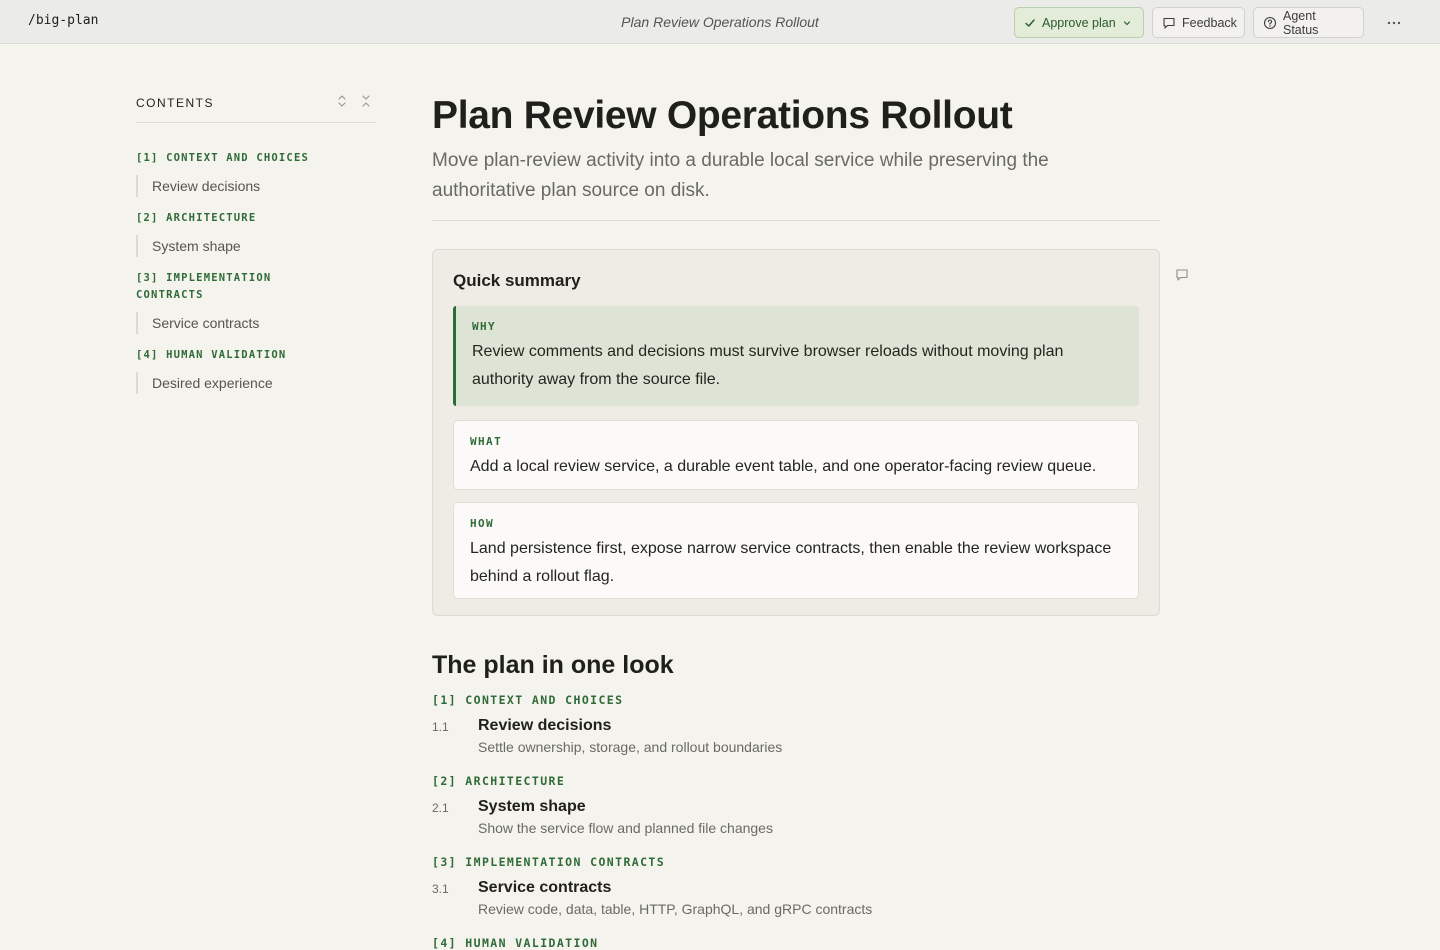 The image size is (1440, 950). I want to click on plan-section-heading: [2] ARCHITECTURE, so click(499, 781).